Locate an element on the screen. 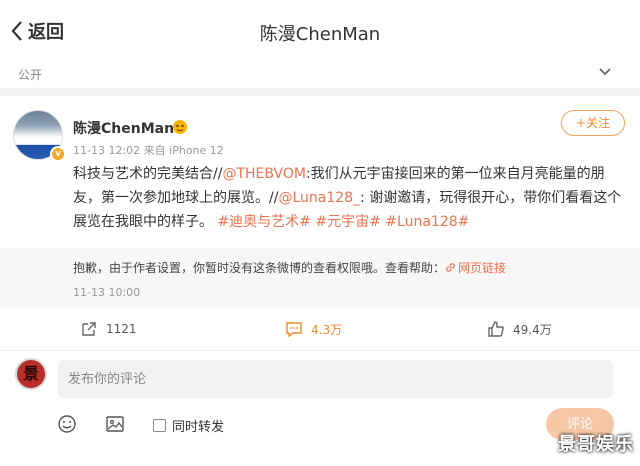 Image resolution: width=640 pixels, height=466 pixels. comment-count: 4.3万 is located at coordinates (327, 329).